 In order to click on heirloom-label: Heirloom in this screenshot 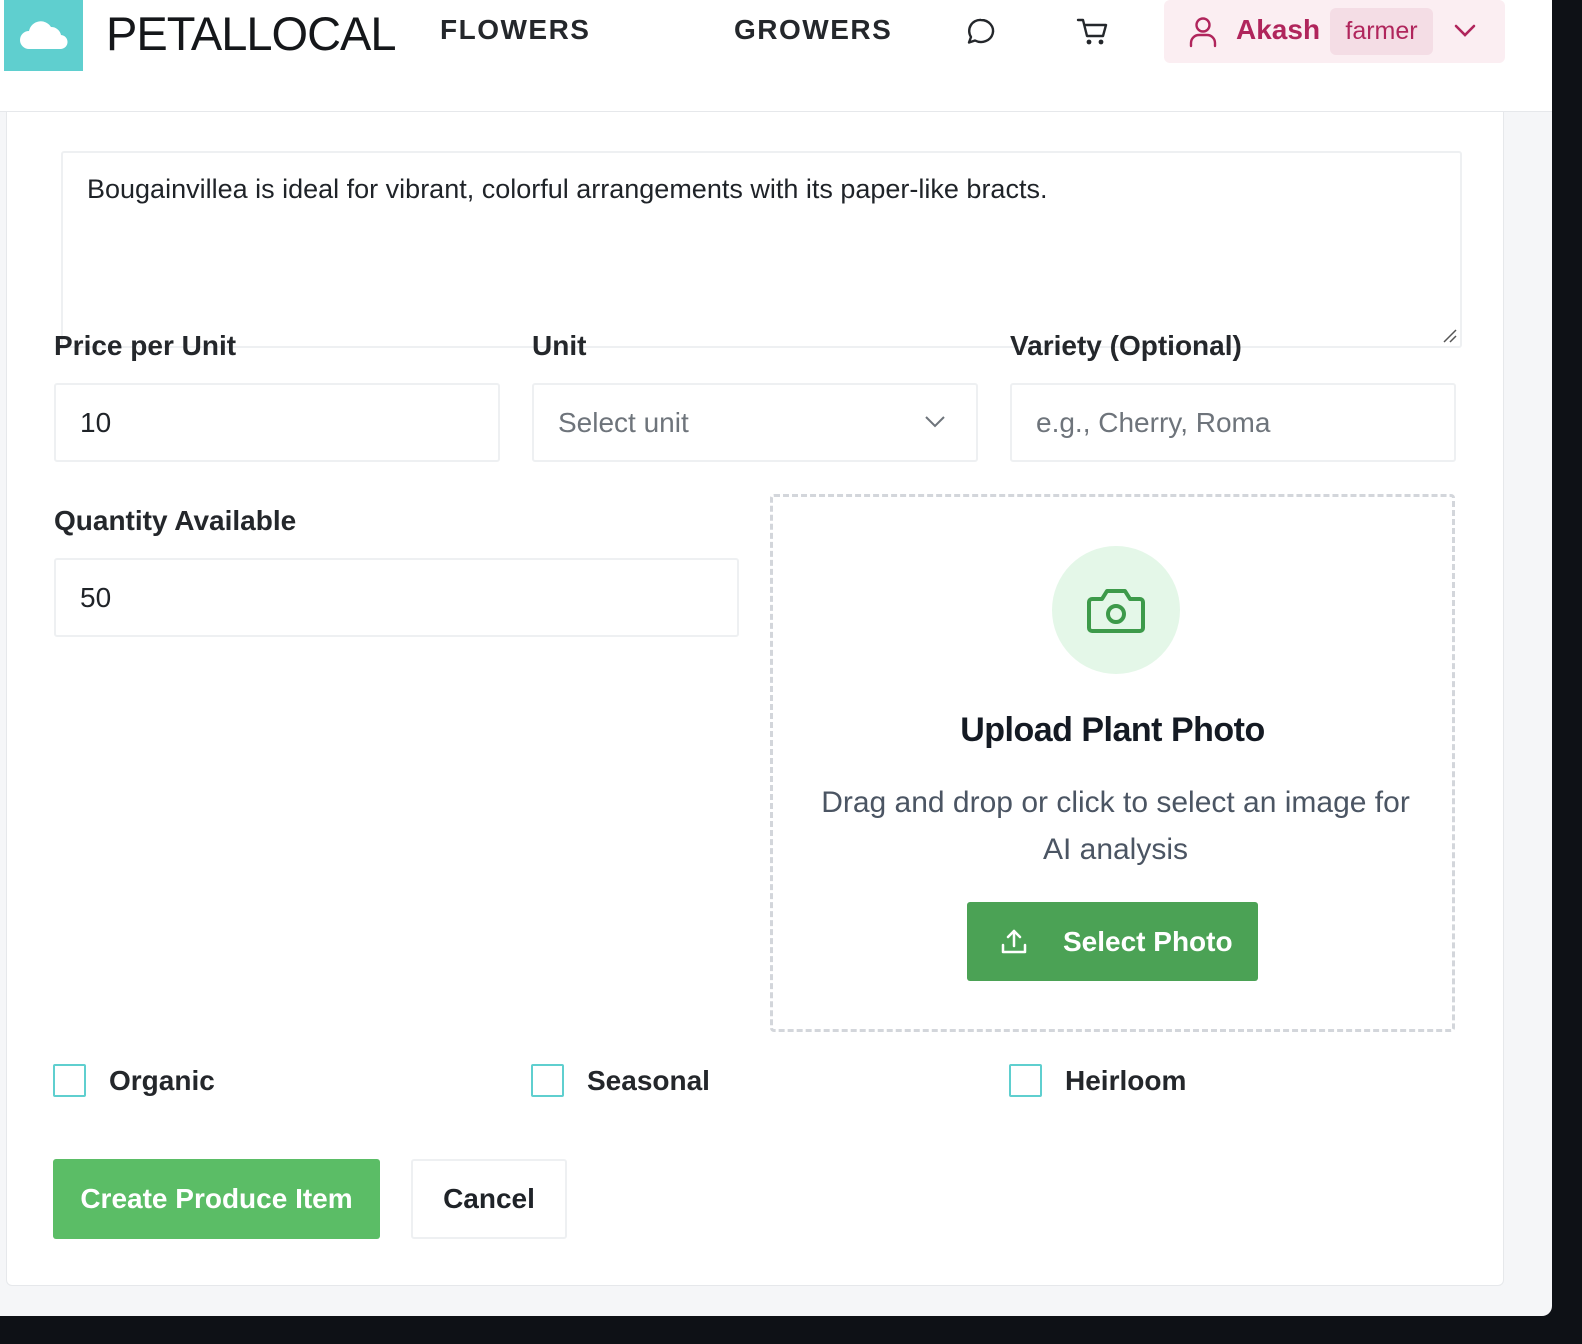, I will do `click(1125, 1081)`.